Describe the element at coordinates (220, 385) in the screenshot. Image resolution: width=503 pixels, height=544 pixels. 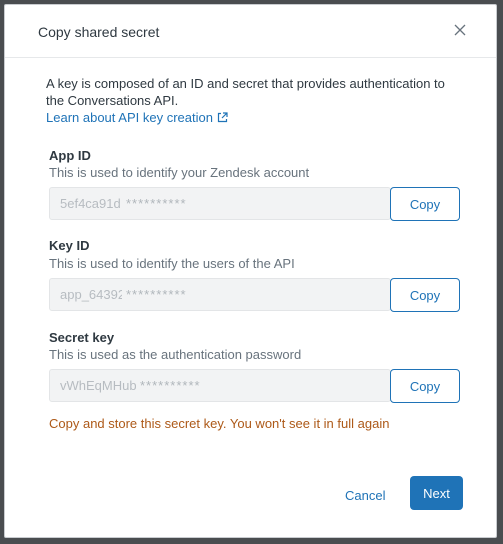
I see `secret-key-field: vWhEqMHub **********` at that location.